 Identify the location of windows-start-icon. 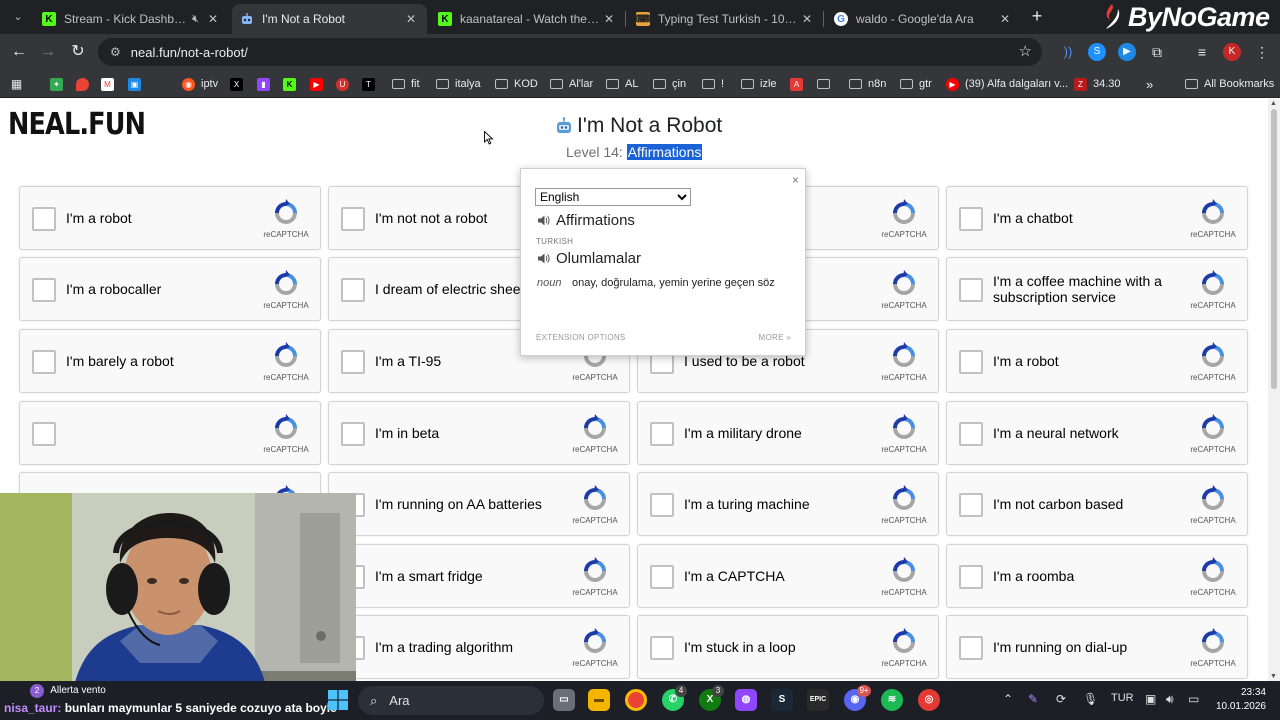
(338, 700).